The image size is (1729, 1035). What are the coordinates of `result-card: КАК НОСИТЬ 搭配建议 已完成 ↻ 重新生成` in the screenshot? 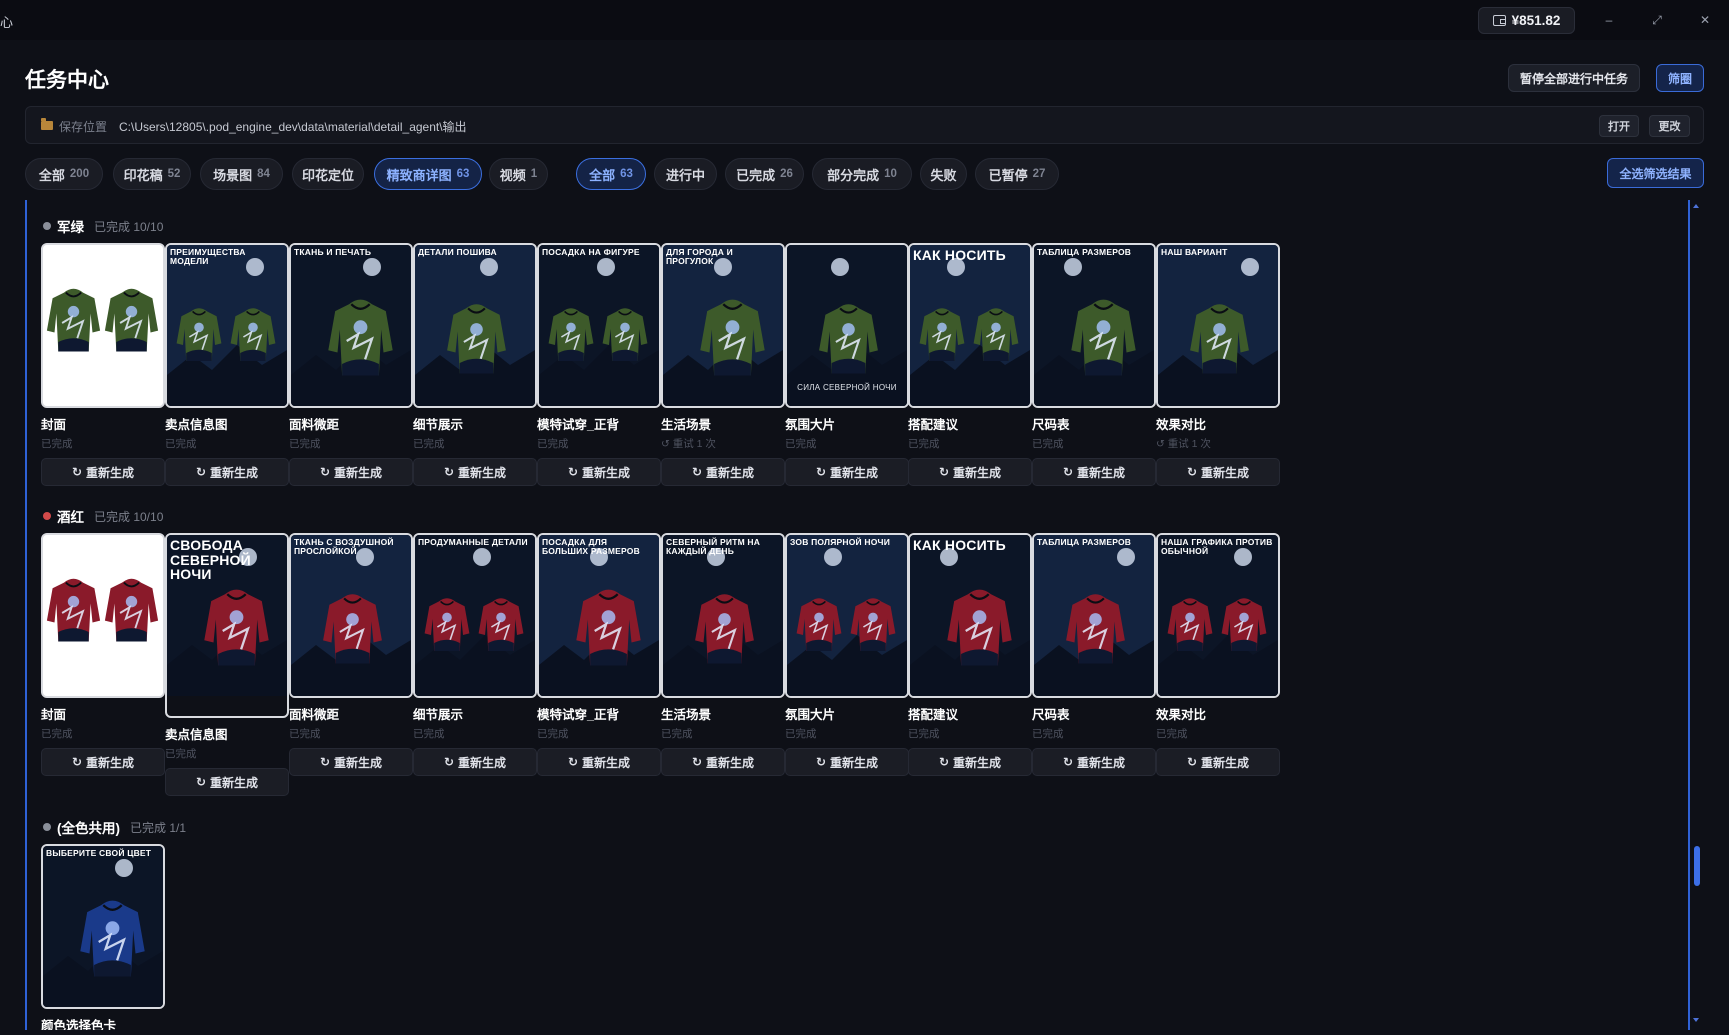 It's located at (970, 654).